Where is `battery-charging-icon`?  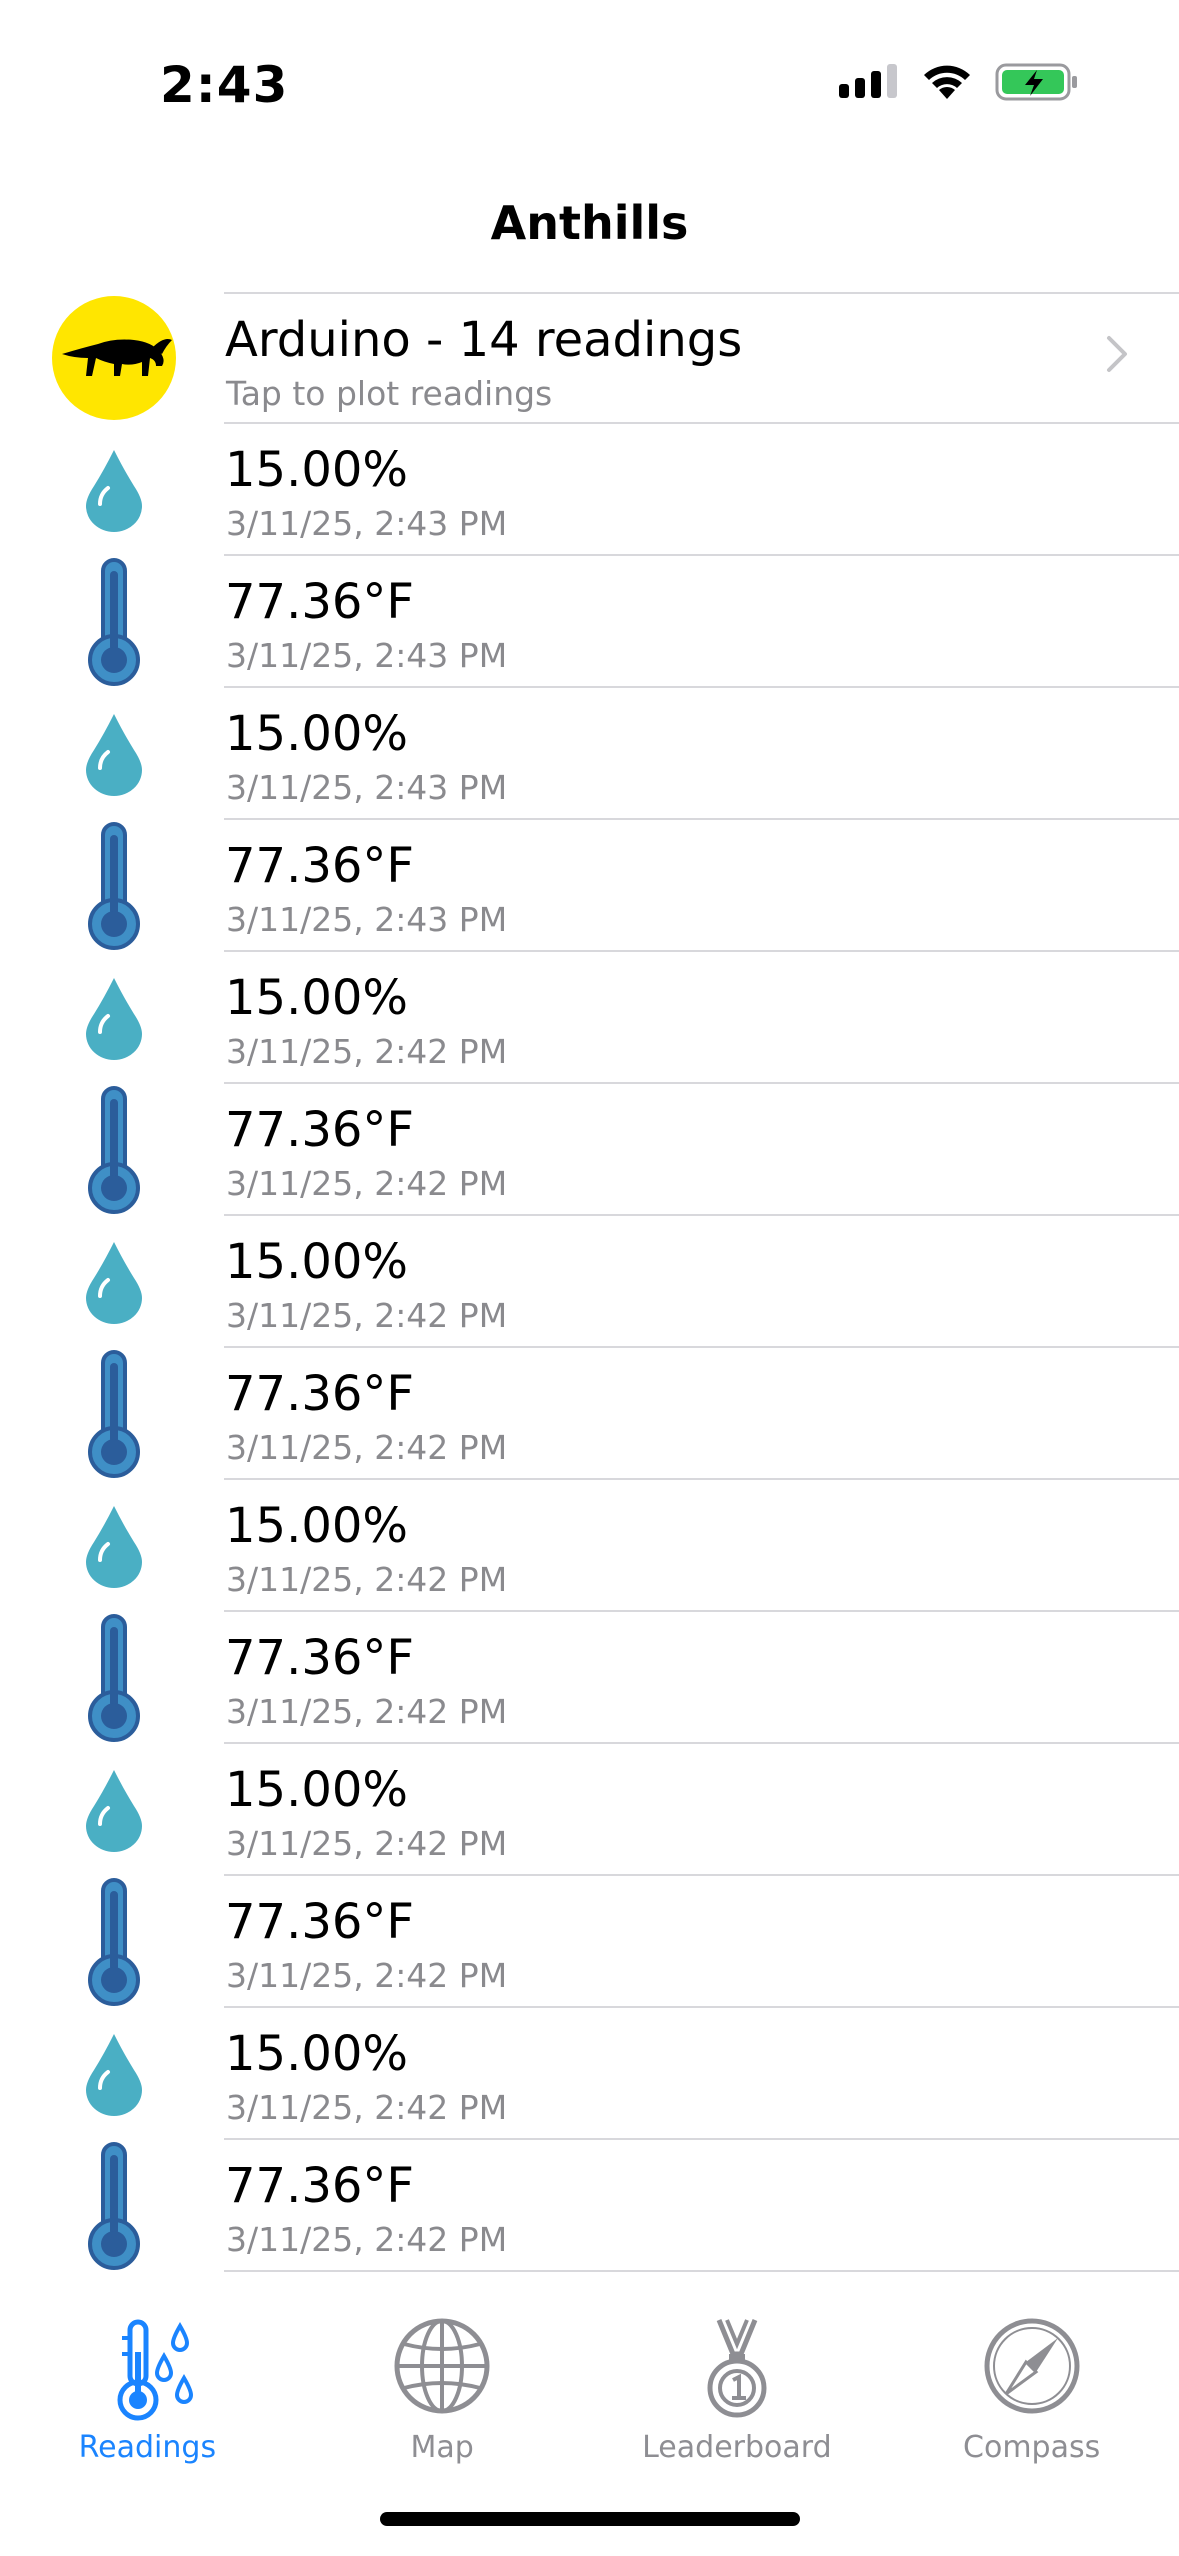
battery-charging-icon is located at coordinates (1037, 84).